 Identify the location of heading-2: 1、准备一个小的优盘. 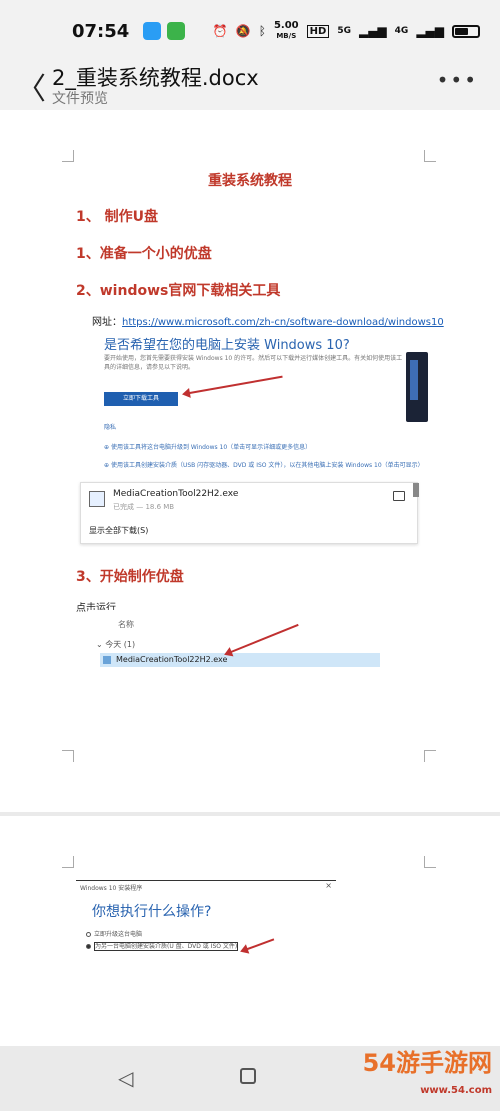
(144, 254).